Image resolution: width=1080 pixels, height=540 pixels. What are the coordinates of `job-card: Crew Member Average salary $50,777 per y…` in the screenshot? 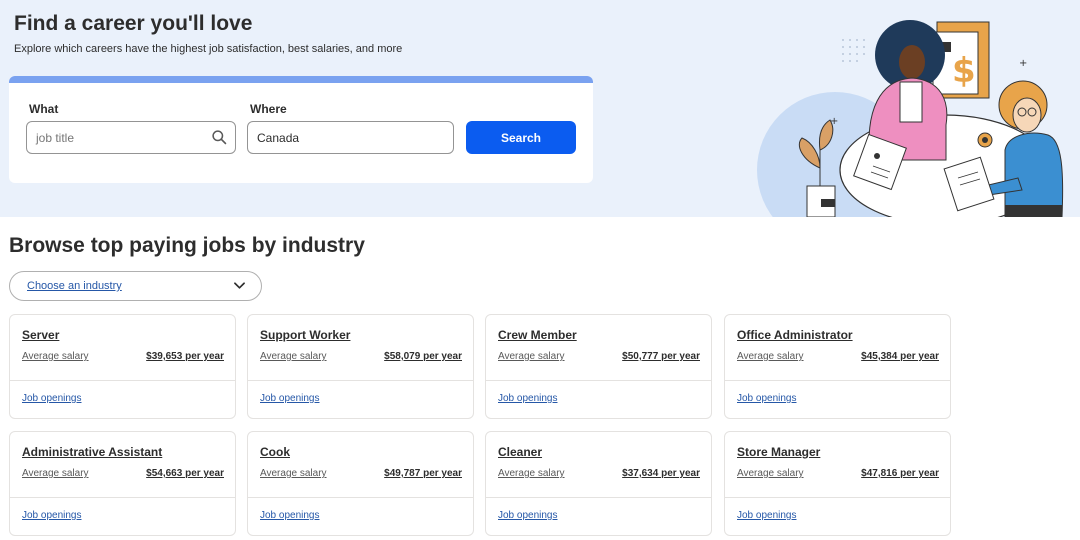 It's located at (598, 366).